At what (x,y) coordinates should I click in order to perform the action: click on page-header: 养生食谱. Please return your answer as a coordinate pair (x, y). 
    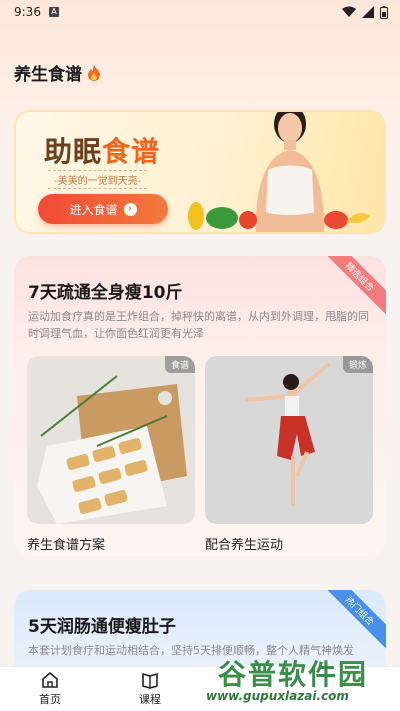
    Looking at the image, I should click on (58, 72).